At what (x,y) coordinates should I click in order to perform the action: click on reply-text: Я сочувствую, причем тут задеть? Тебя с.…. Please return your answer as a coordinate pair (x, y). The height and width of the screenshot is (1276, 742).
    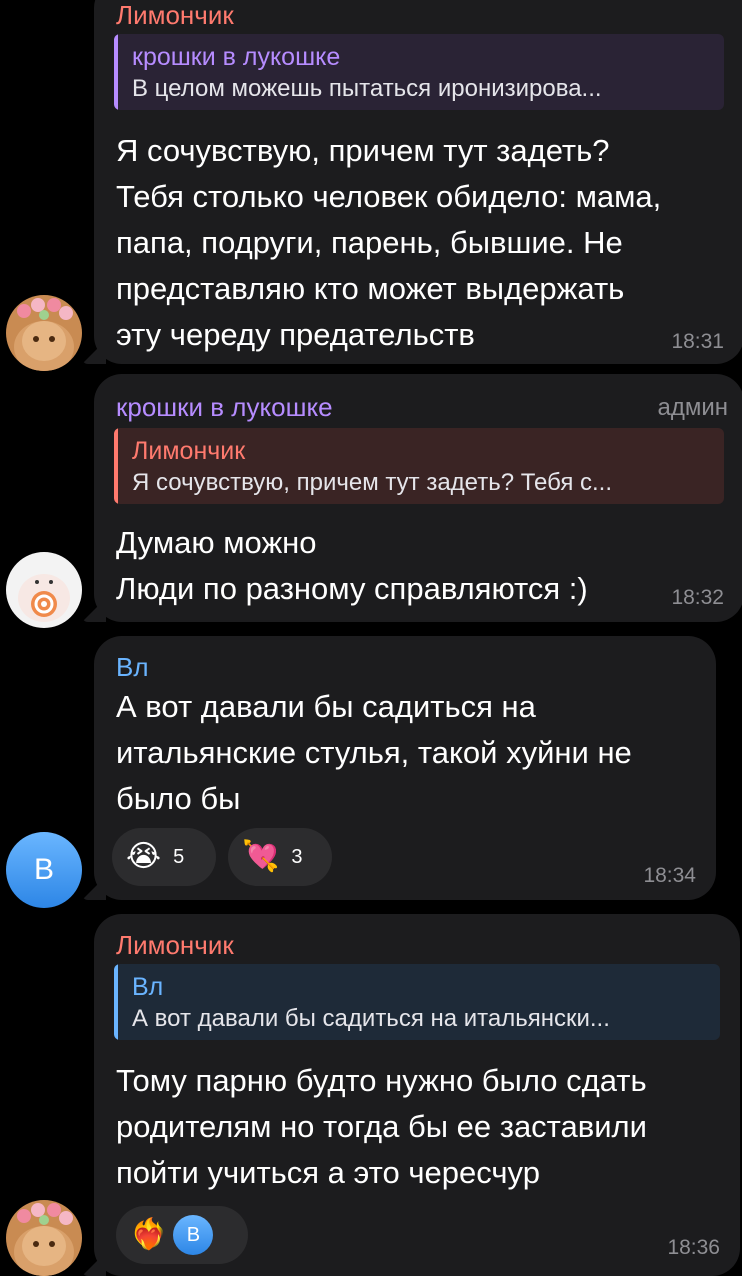
    Looking at the image, I should click on (372, 482).